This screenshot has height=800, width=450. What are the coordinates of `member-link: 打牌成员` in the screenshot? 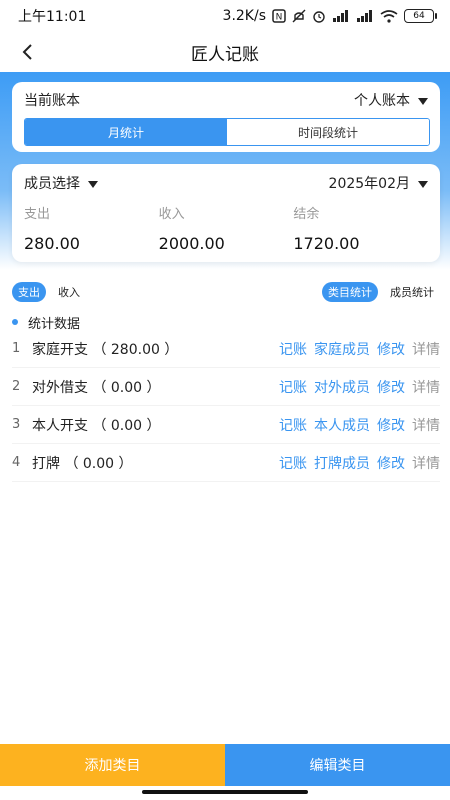 It's located at (342, 463).